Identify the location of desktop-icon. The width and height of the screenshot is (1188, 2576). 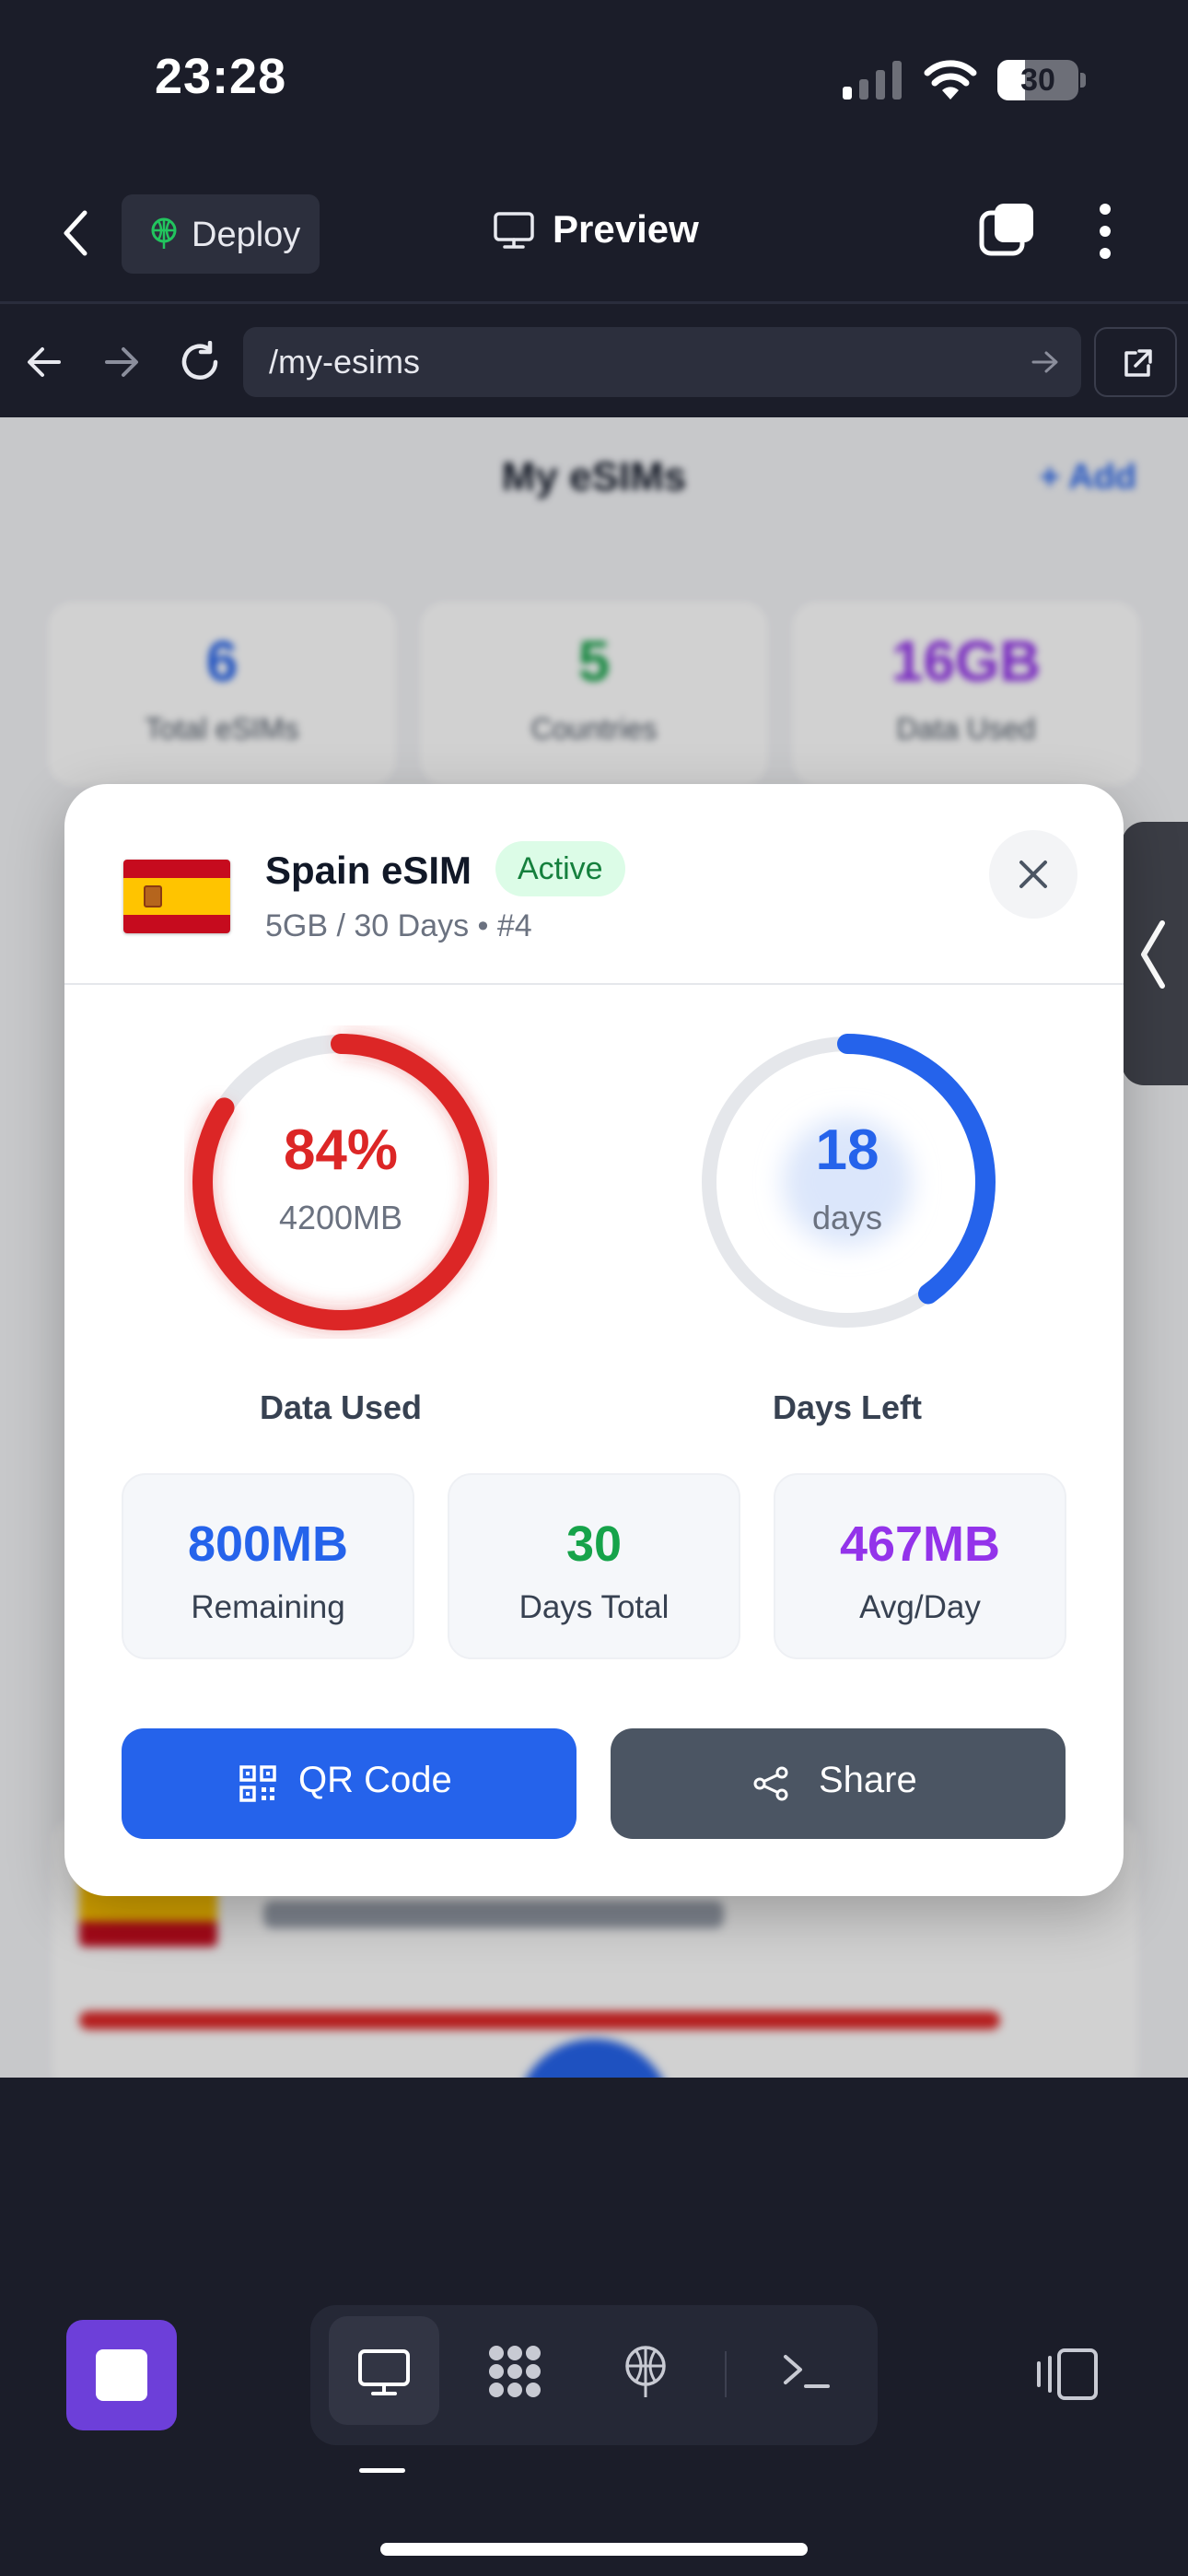
(384, 2372).